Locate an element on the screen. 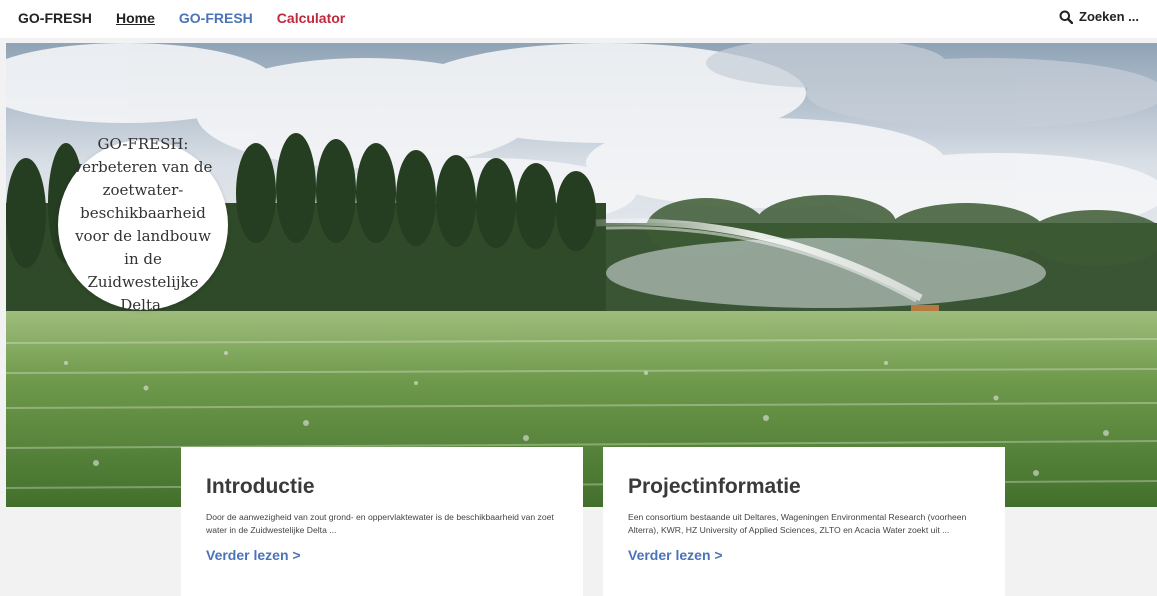 The image size is (1157, 596). nav-go-fresh: GO-FRESH is located at coordinates (216, 18).